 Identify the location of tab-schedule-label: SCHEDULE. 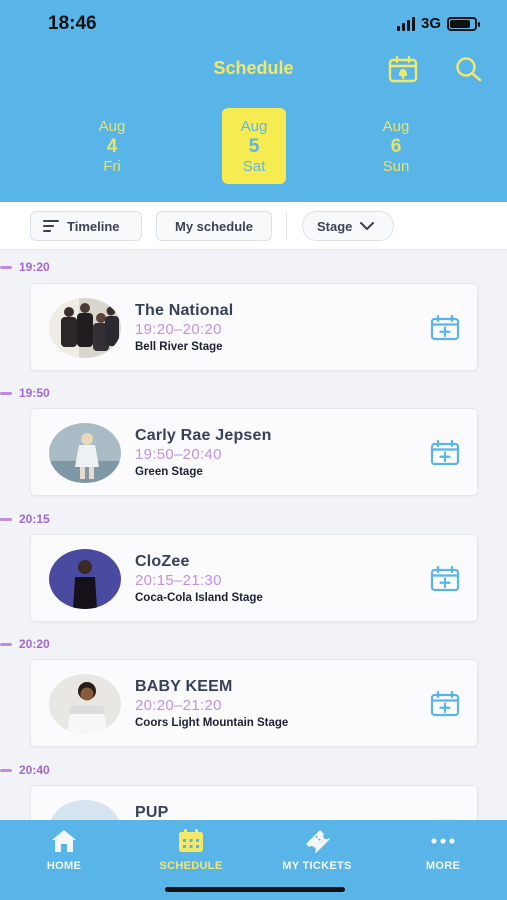
(191, 866).